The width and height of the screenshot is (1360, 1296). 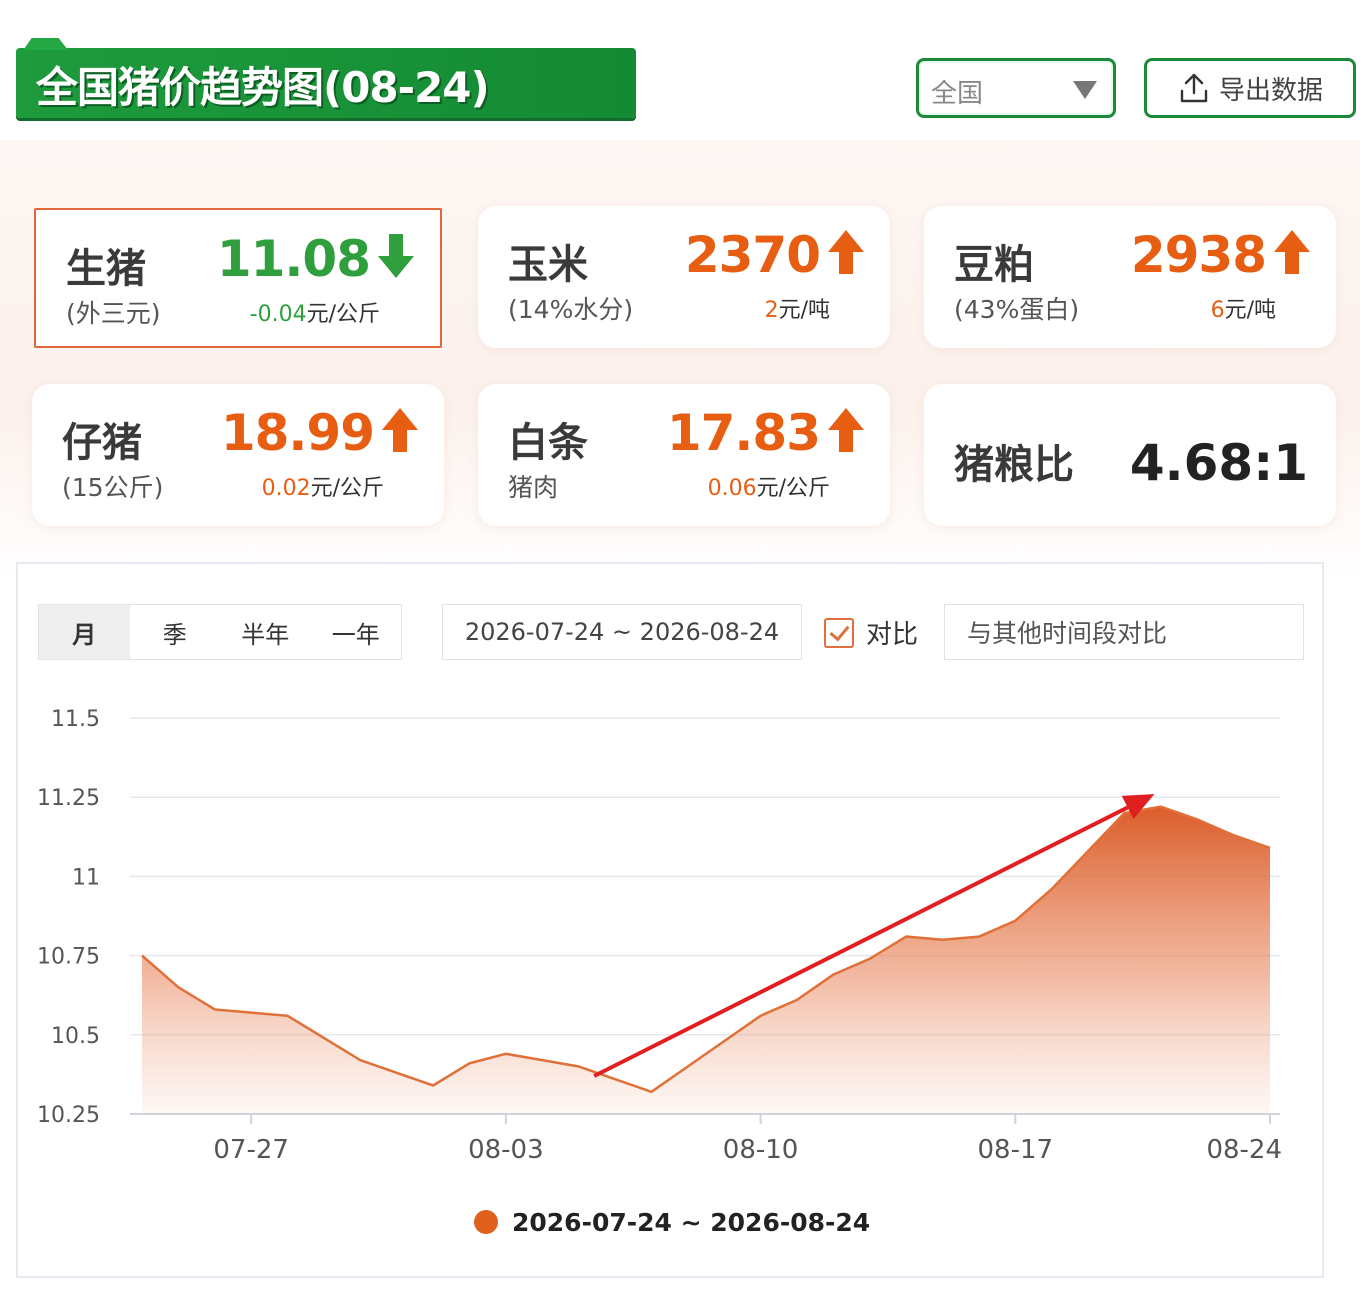 I want to click on card-pork-carcass: 白条 猪肉 17.83 0.06元/公斤, so click(x=684, y=455).